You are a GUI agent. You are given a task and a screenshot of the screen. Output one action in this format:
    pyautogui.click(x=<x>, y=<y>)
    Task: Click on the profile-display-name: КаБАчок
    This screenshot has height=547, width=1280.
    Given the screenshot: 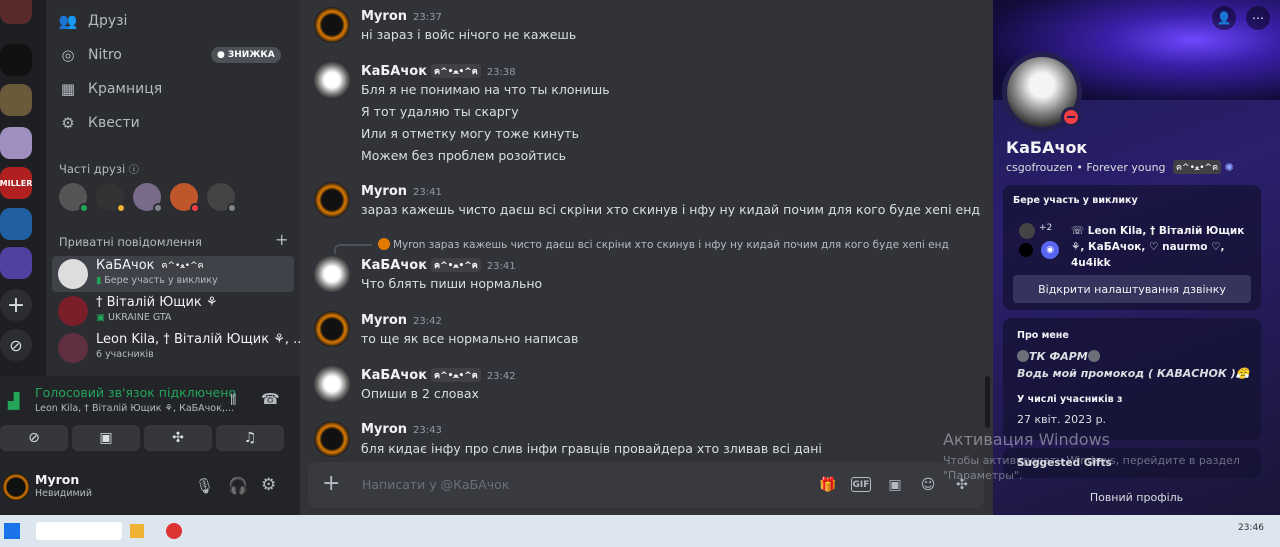 What is the action you would take?
    pyautogui.click(x=1047, y=147)
    